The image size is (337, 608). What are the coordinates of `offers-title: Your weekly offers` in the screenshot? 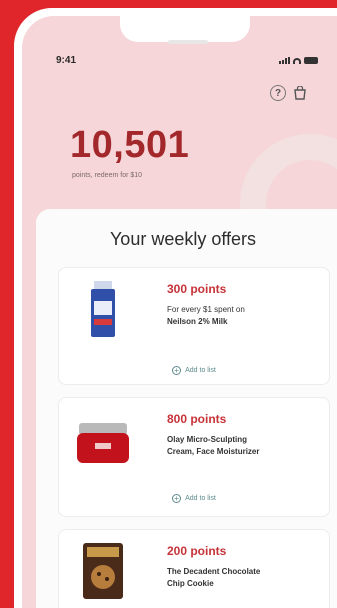 It's located at (183, 239).